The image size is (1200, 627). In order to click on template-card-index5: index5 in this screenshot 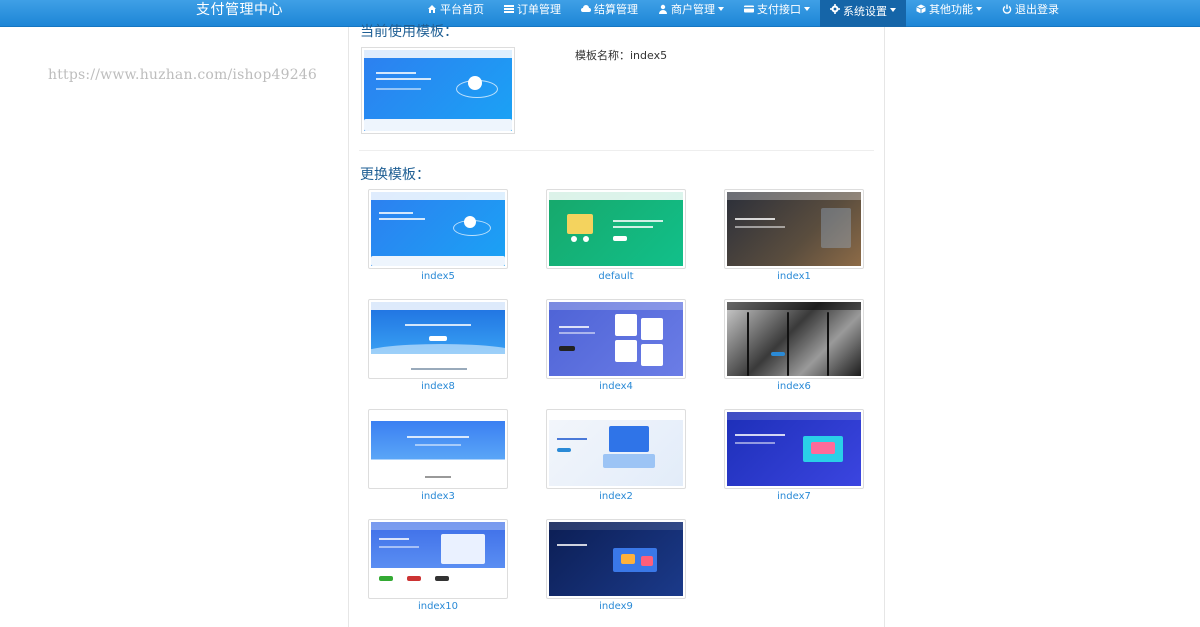, I will do `click(438, 235)`.